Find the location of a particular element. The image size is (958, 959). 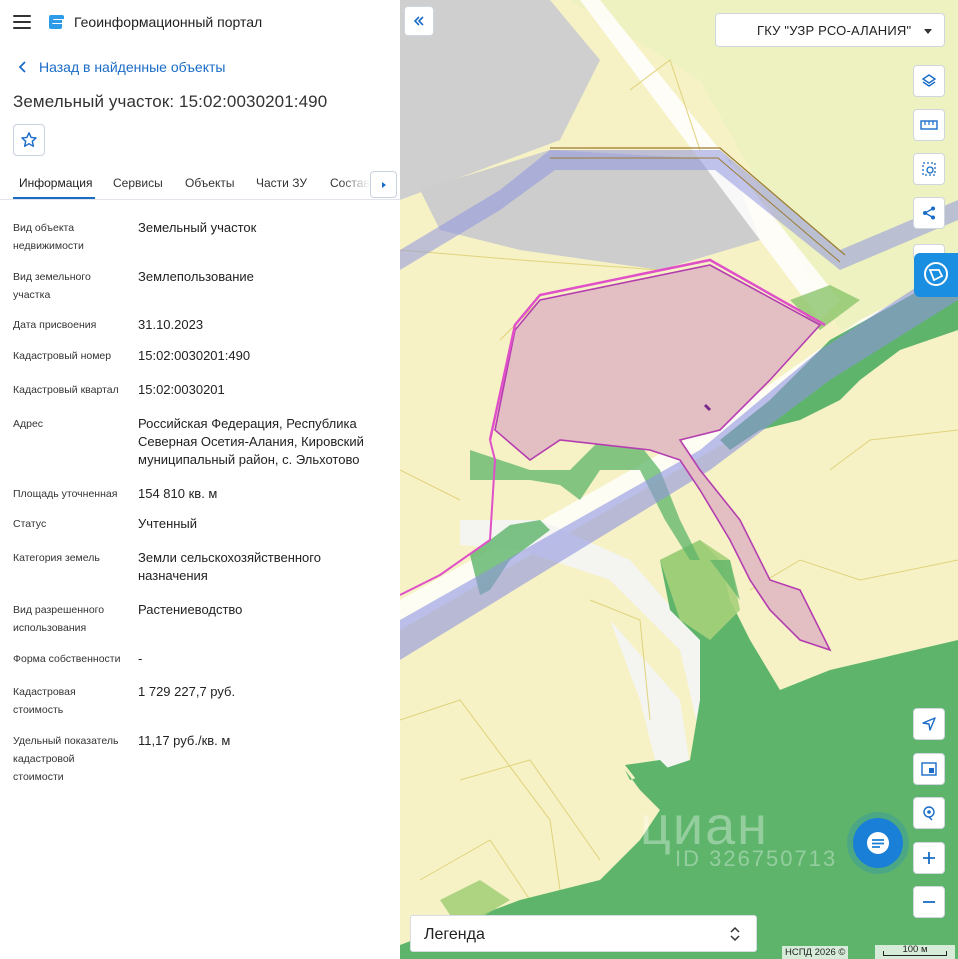

property-key: Вид земельного участка is located at coordinates (52, 286).